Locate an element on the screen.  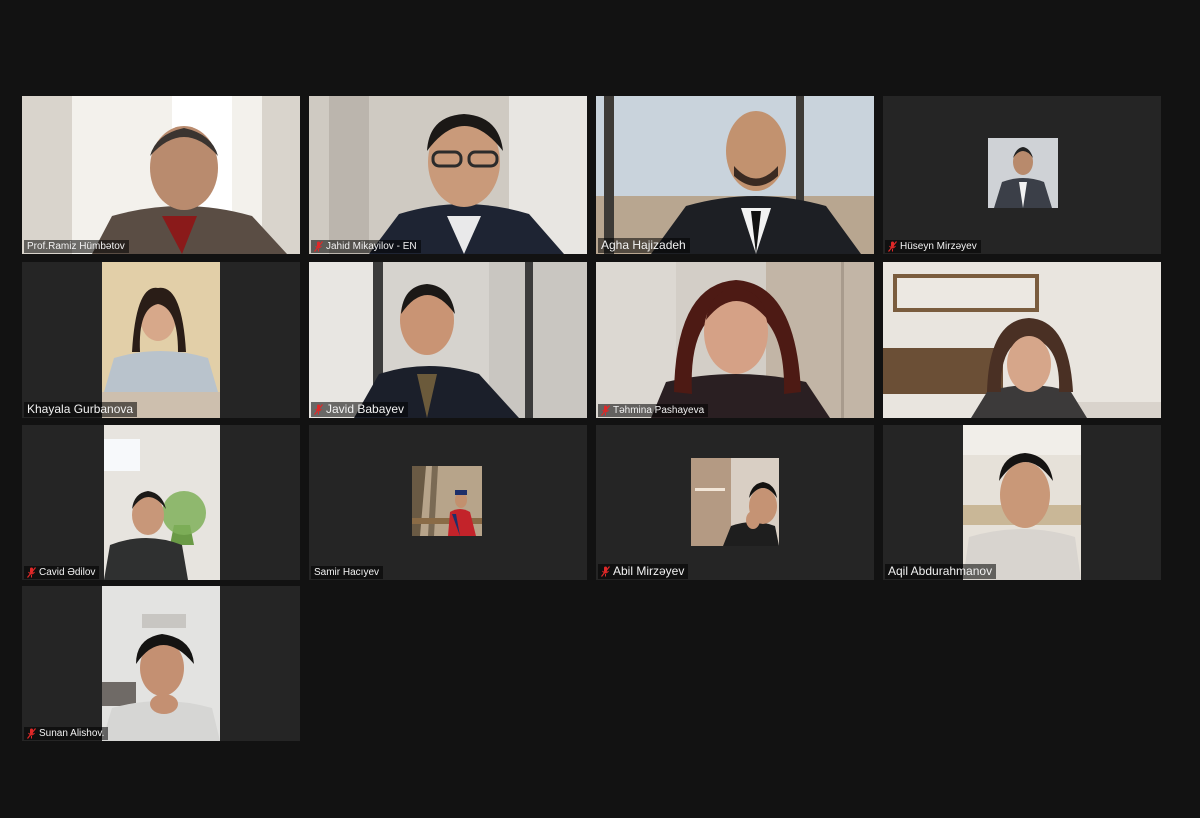
participant-tile: Sunan Alishov. is located at coordinates (161, 663).